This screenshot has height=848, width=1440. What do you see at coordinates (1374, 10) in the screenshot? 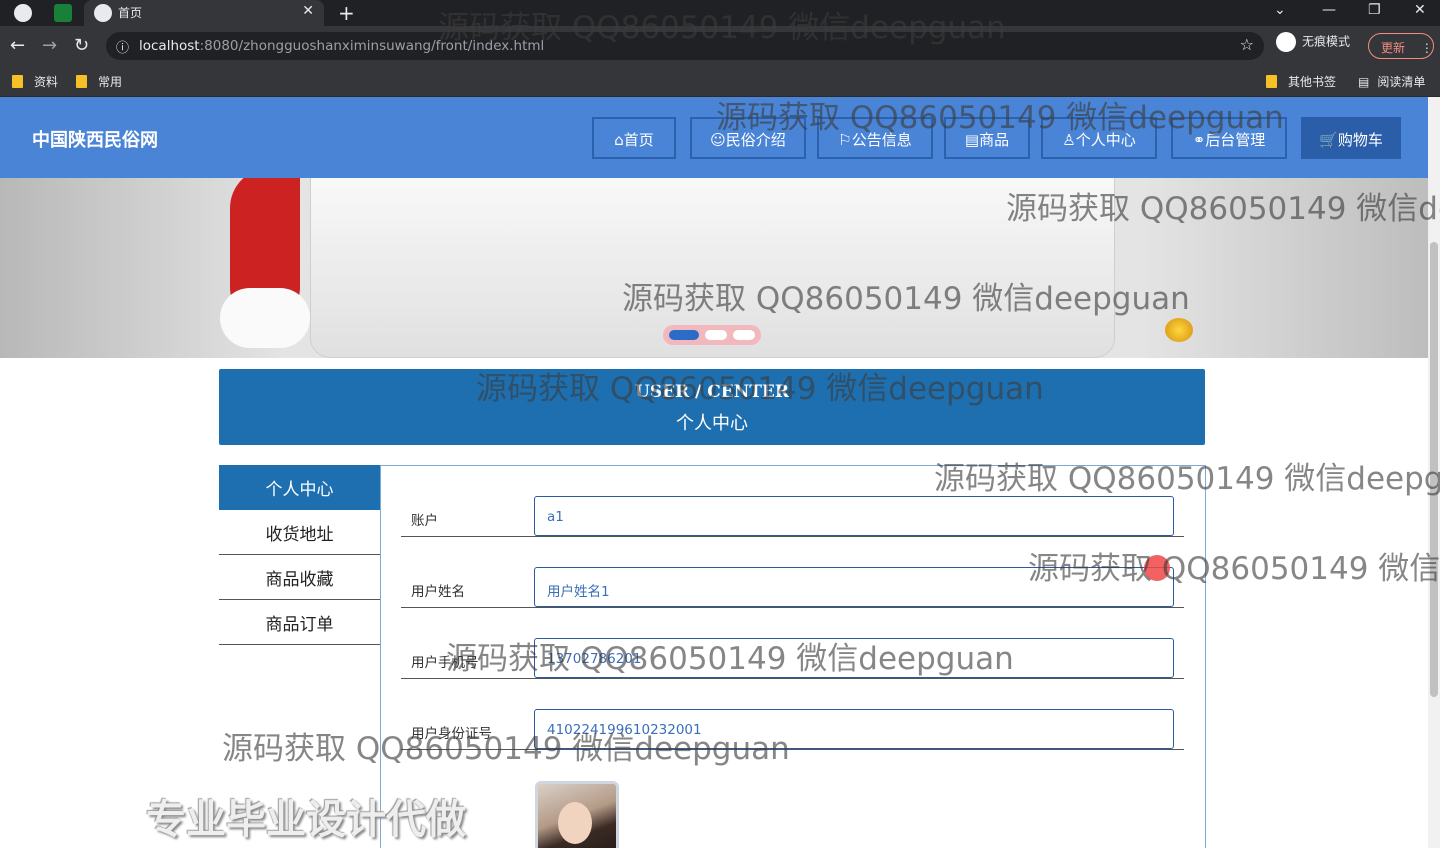
I see `restore-icon: ❐` at bounding box center [1374, 10].